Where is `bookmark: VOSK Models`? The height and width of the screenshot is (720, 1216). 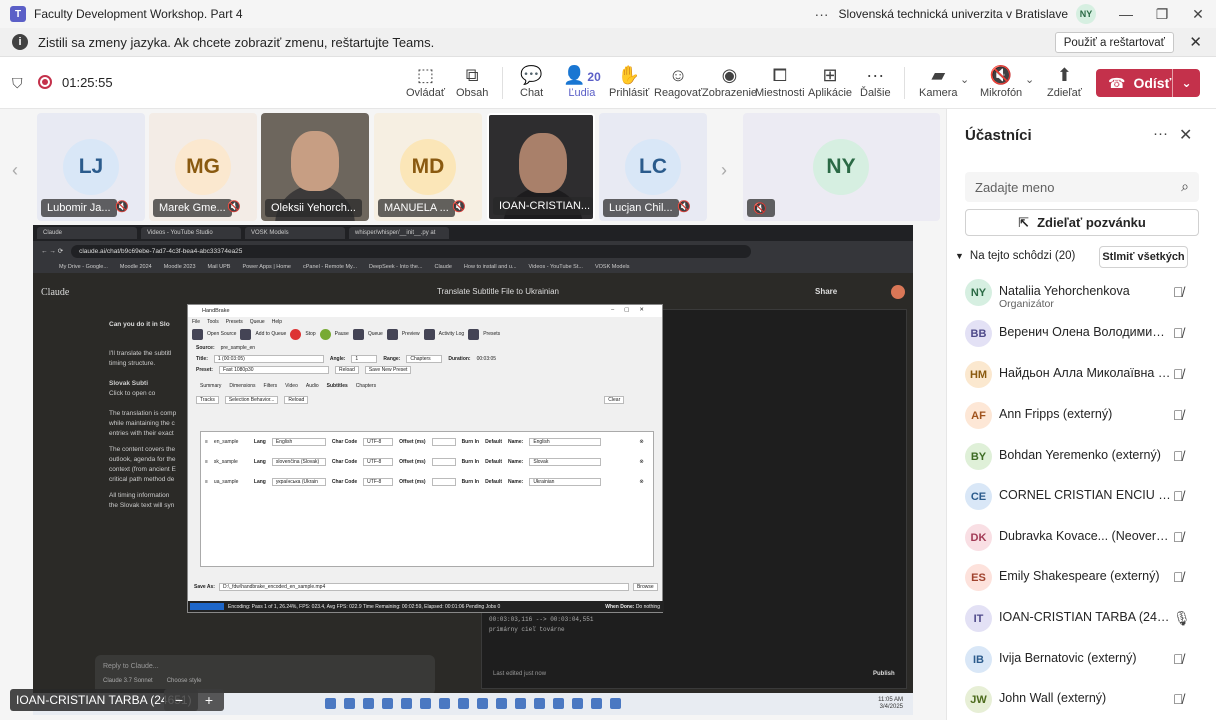
bookmark: VOSK Models is located at coordinates (612, 267).